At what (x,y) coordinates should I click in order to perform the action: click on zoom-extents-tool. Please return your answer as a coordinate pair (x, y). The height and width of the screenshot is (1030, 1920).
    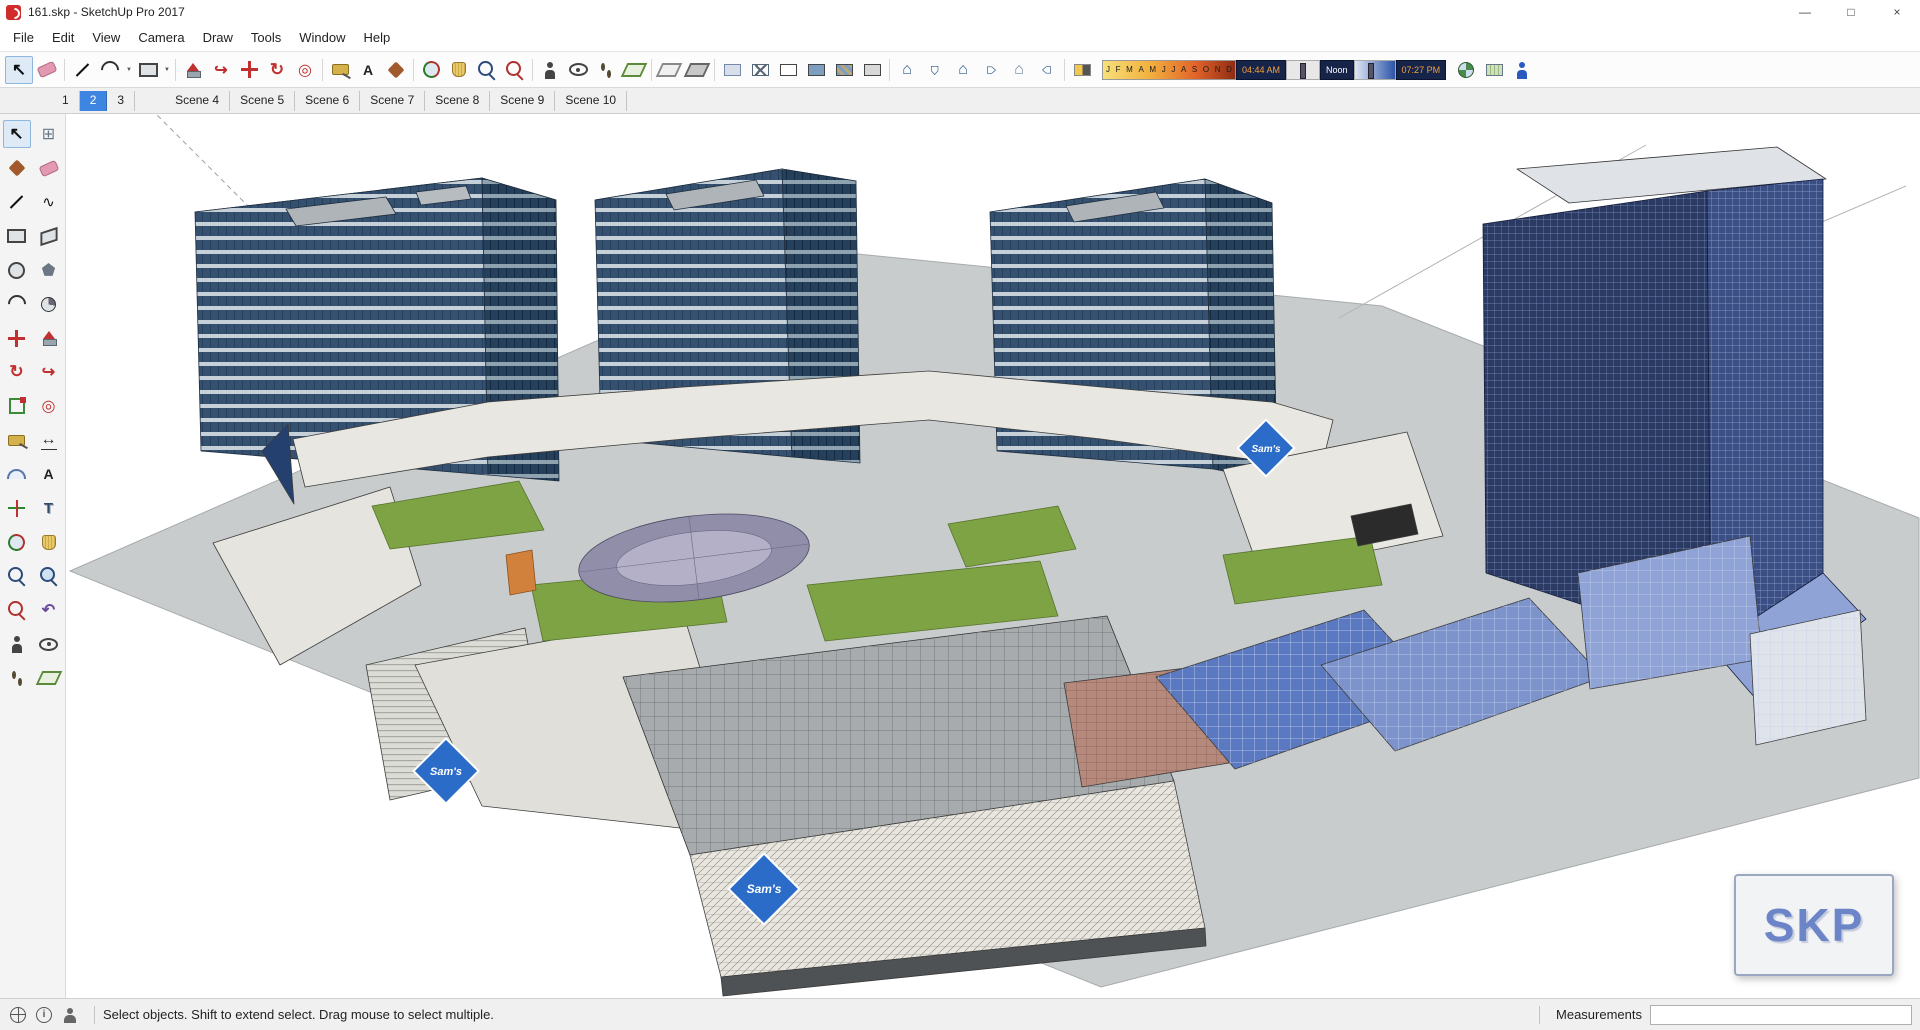
    Looking at the image, I should click on (17, 610).